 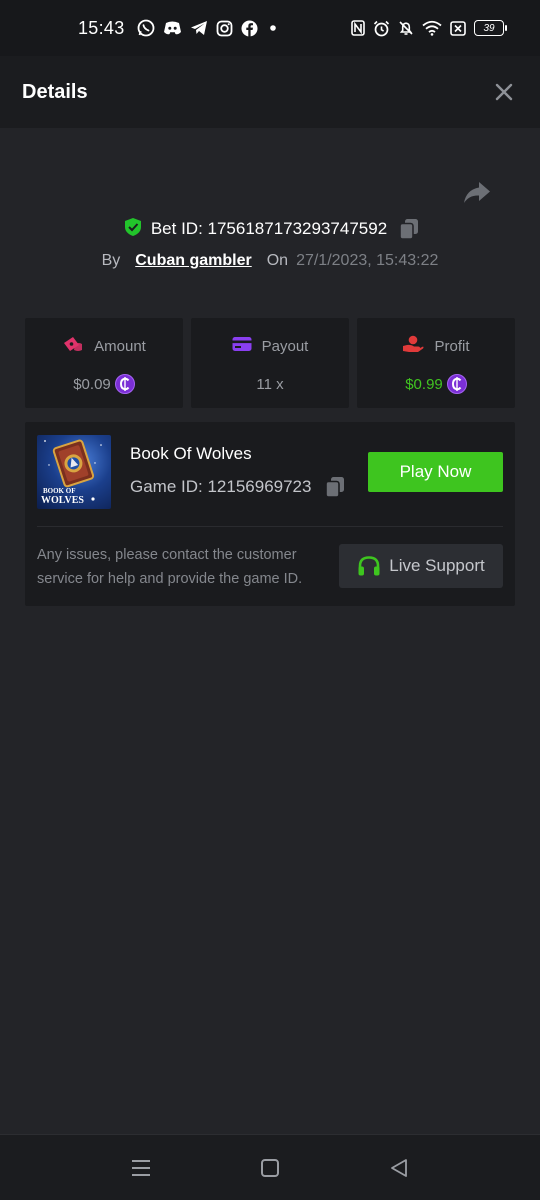 I want to click on page-title: Details, so click(x=55, y=91).